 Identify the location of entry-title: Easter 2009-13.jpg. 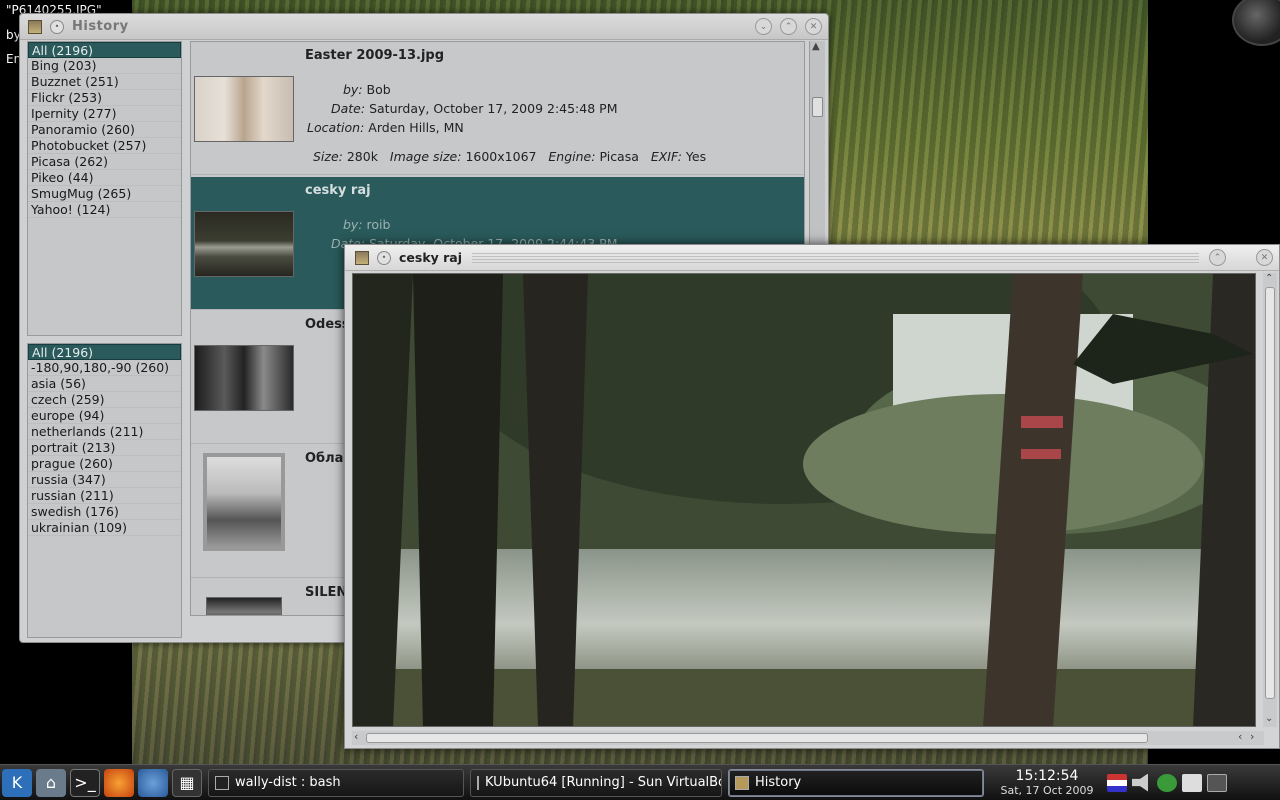
(375, 55).